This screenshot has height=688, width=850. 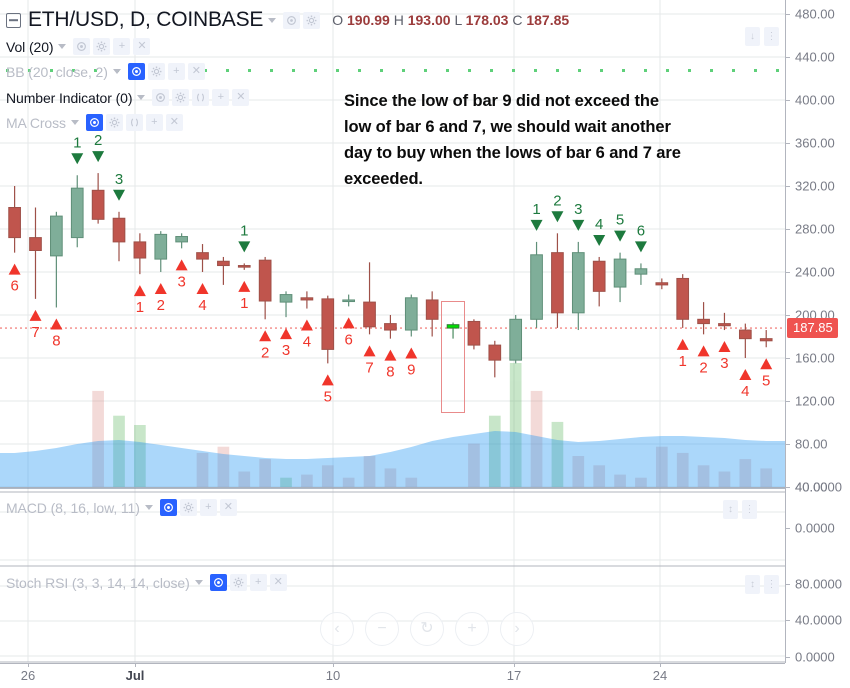 I want to click on ohlc-c-label: C, so click(x=517, y=20).